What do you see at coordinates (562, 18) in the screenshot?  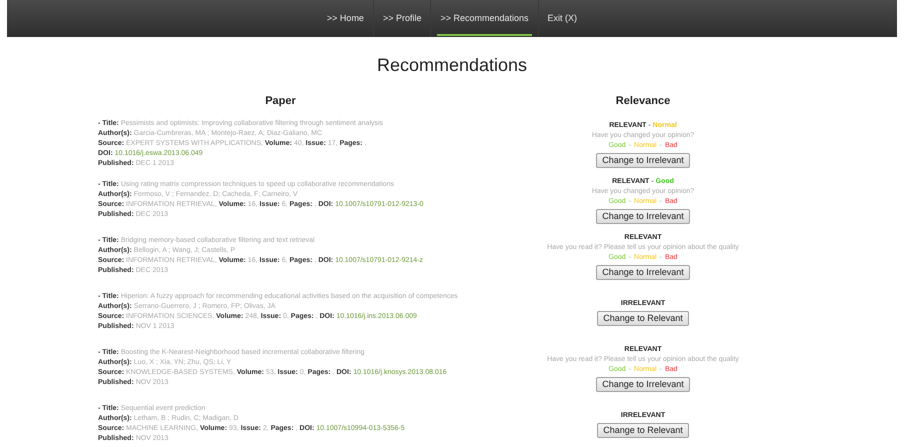 I see `nav-link: Exit (X)` at bounding box center [562, 18].